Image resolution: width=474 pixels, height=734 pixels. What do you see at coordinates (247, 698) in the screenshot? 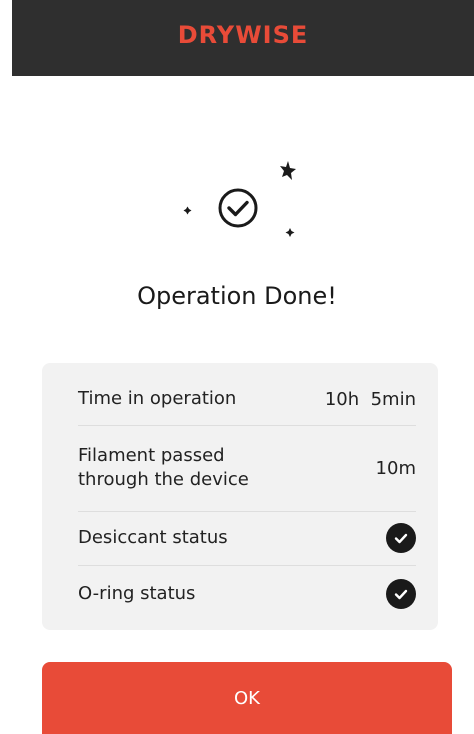
I see `ok-button: OK` at bounding box center [247, 698].